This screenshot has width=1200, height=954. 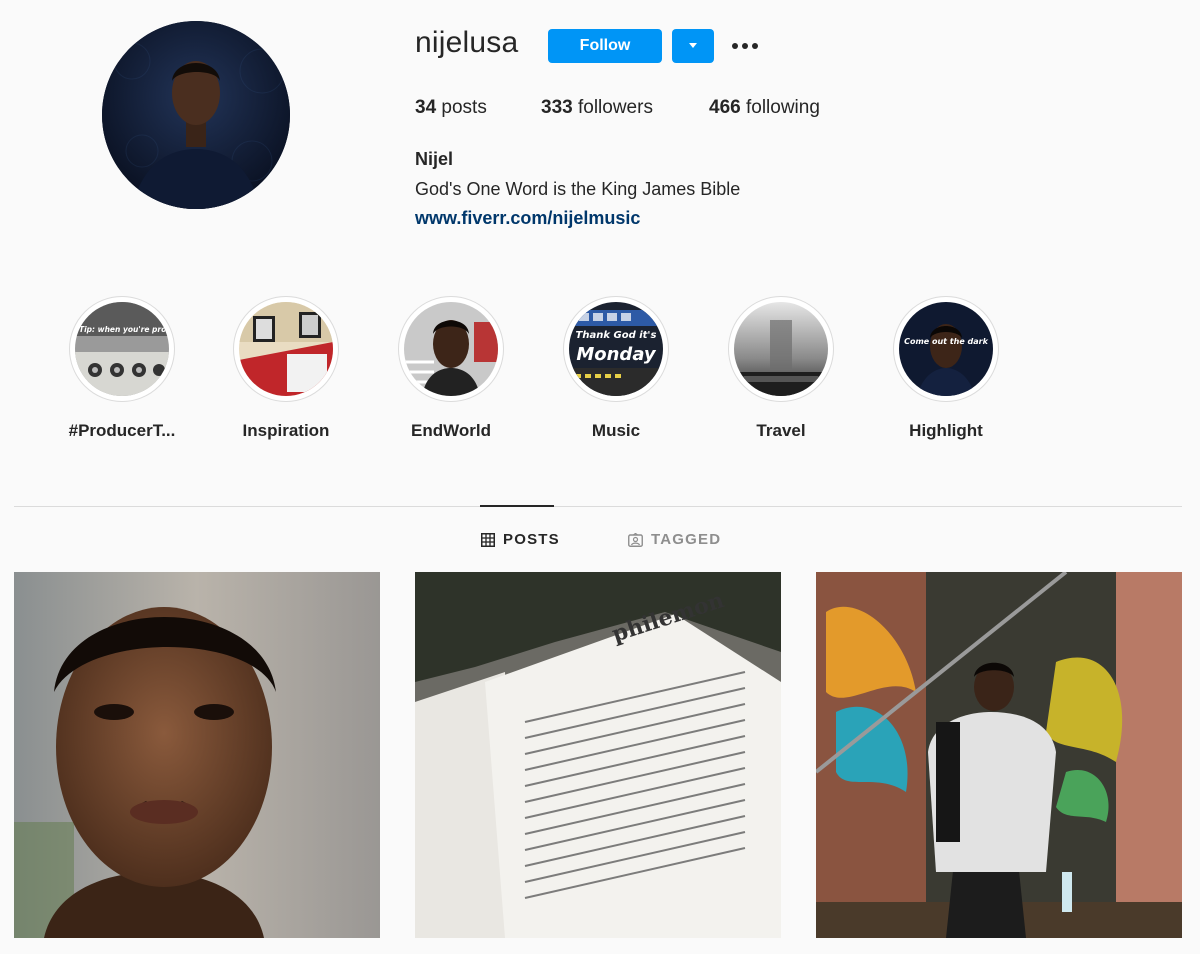 I want to click on caret-down-icon, so click(x=693, y=45).